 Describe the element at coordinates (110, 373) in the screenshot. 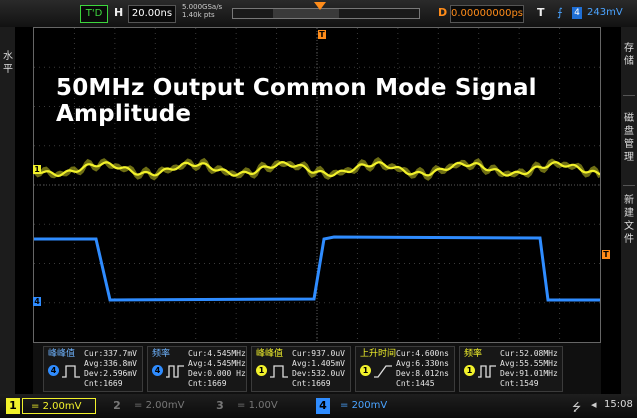

I see `dev-value: Dev:2.596mV` at that location.